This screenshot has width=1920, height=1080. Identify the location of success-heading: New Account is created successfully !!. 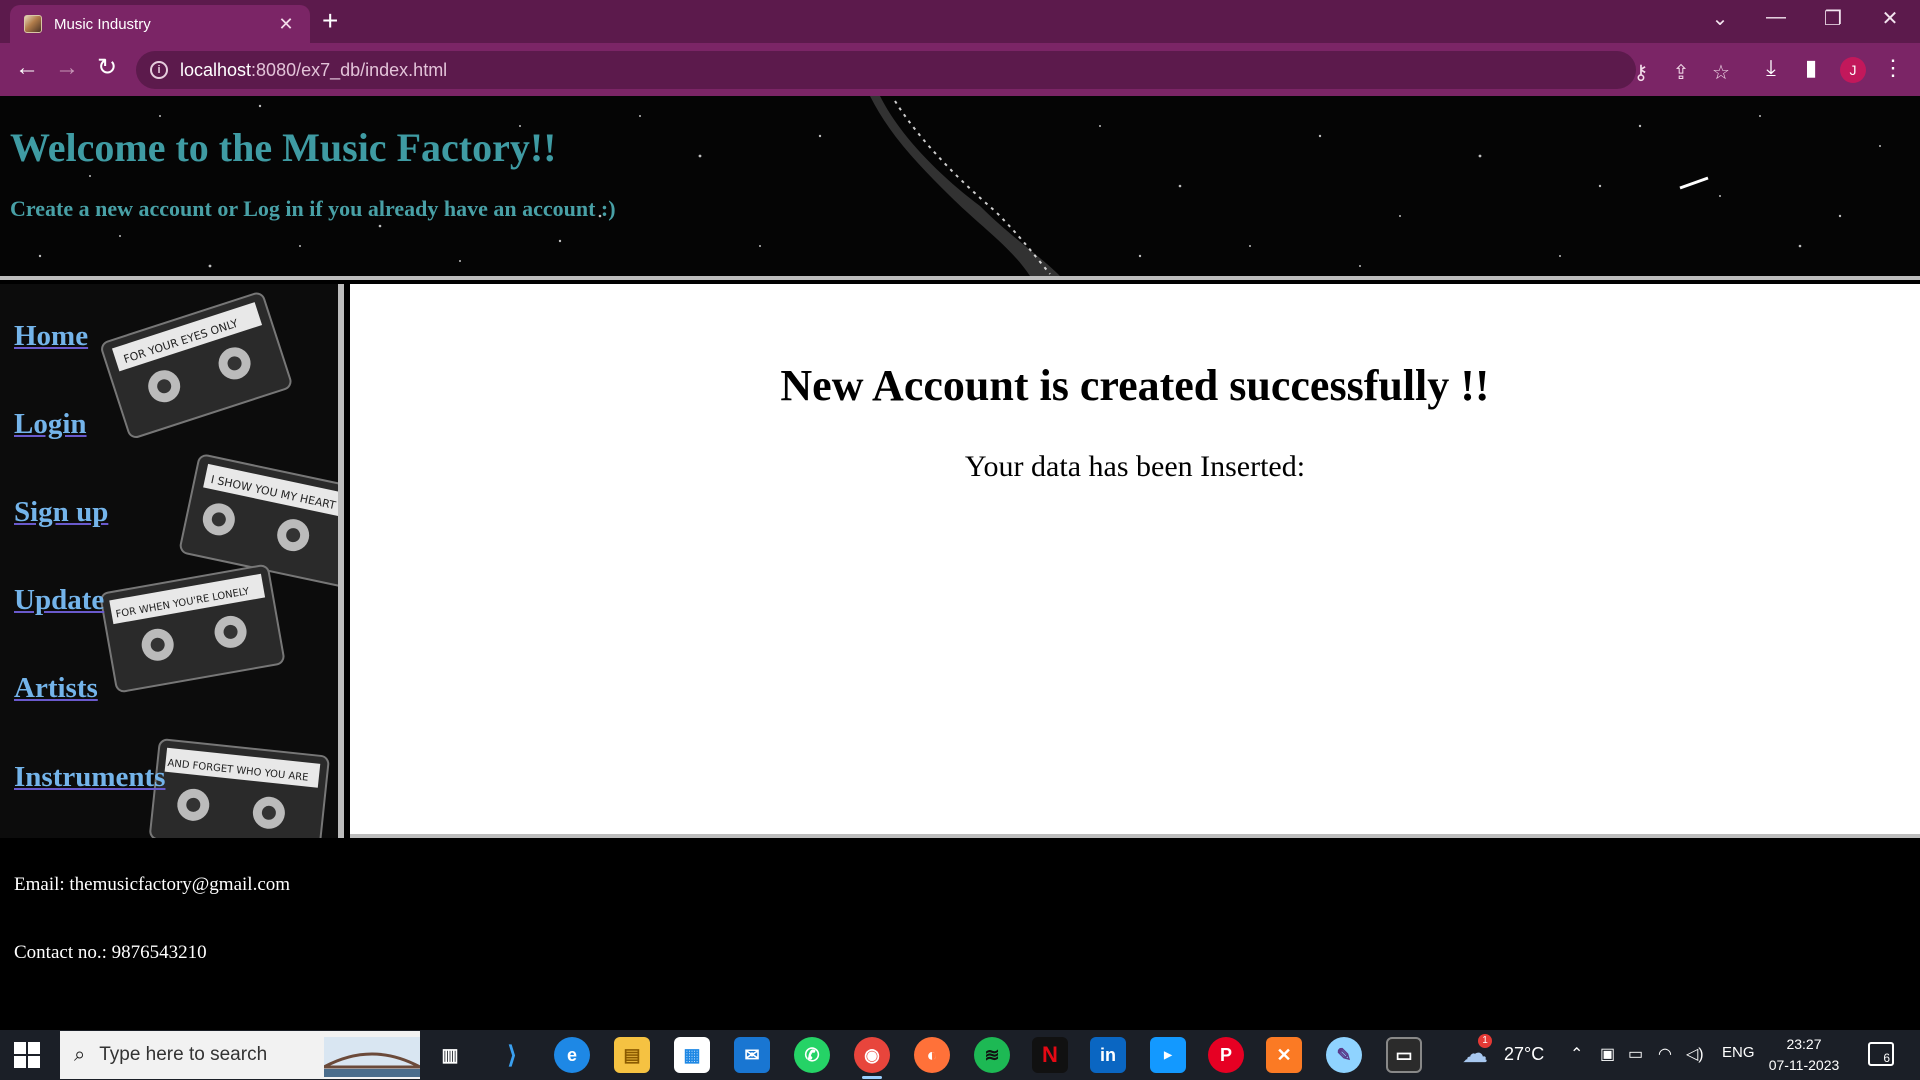
(1135, 385).